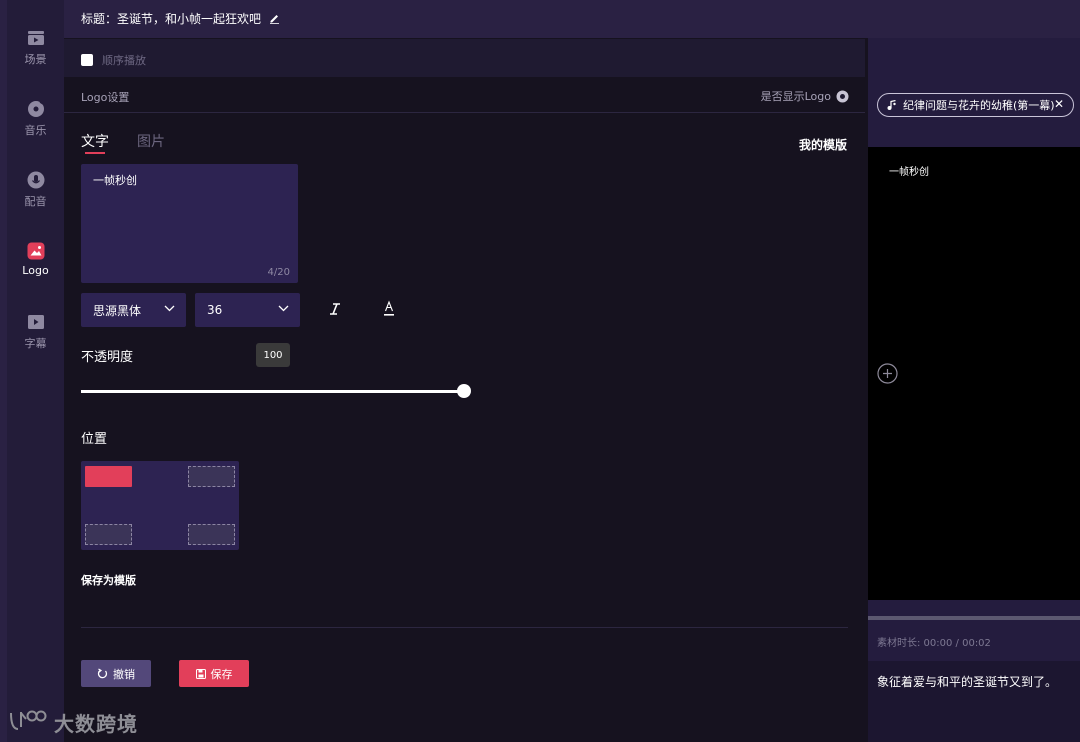 The height and width of the screenshot is (742, 1080). I want to click on watermark-text: 大数跨境, so click(96, 723).